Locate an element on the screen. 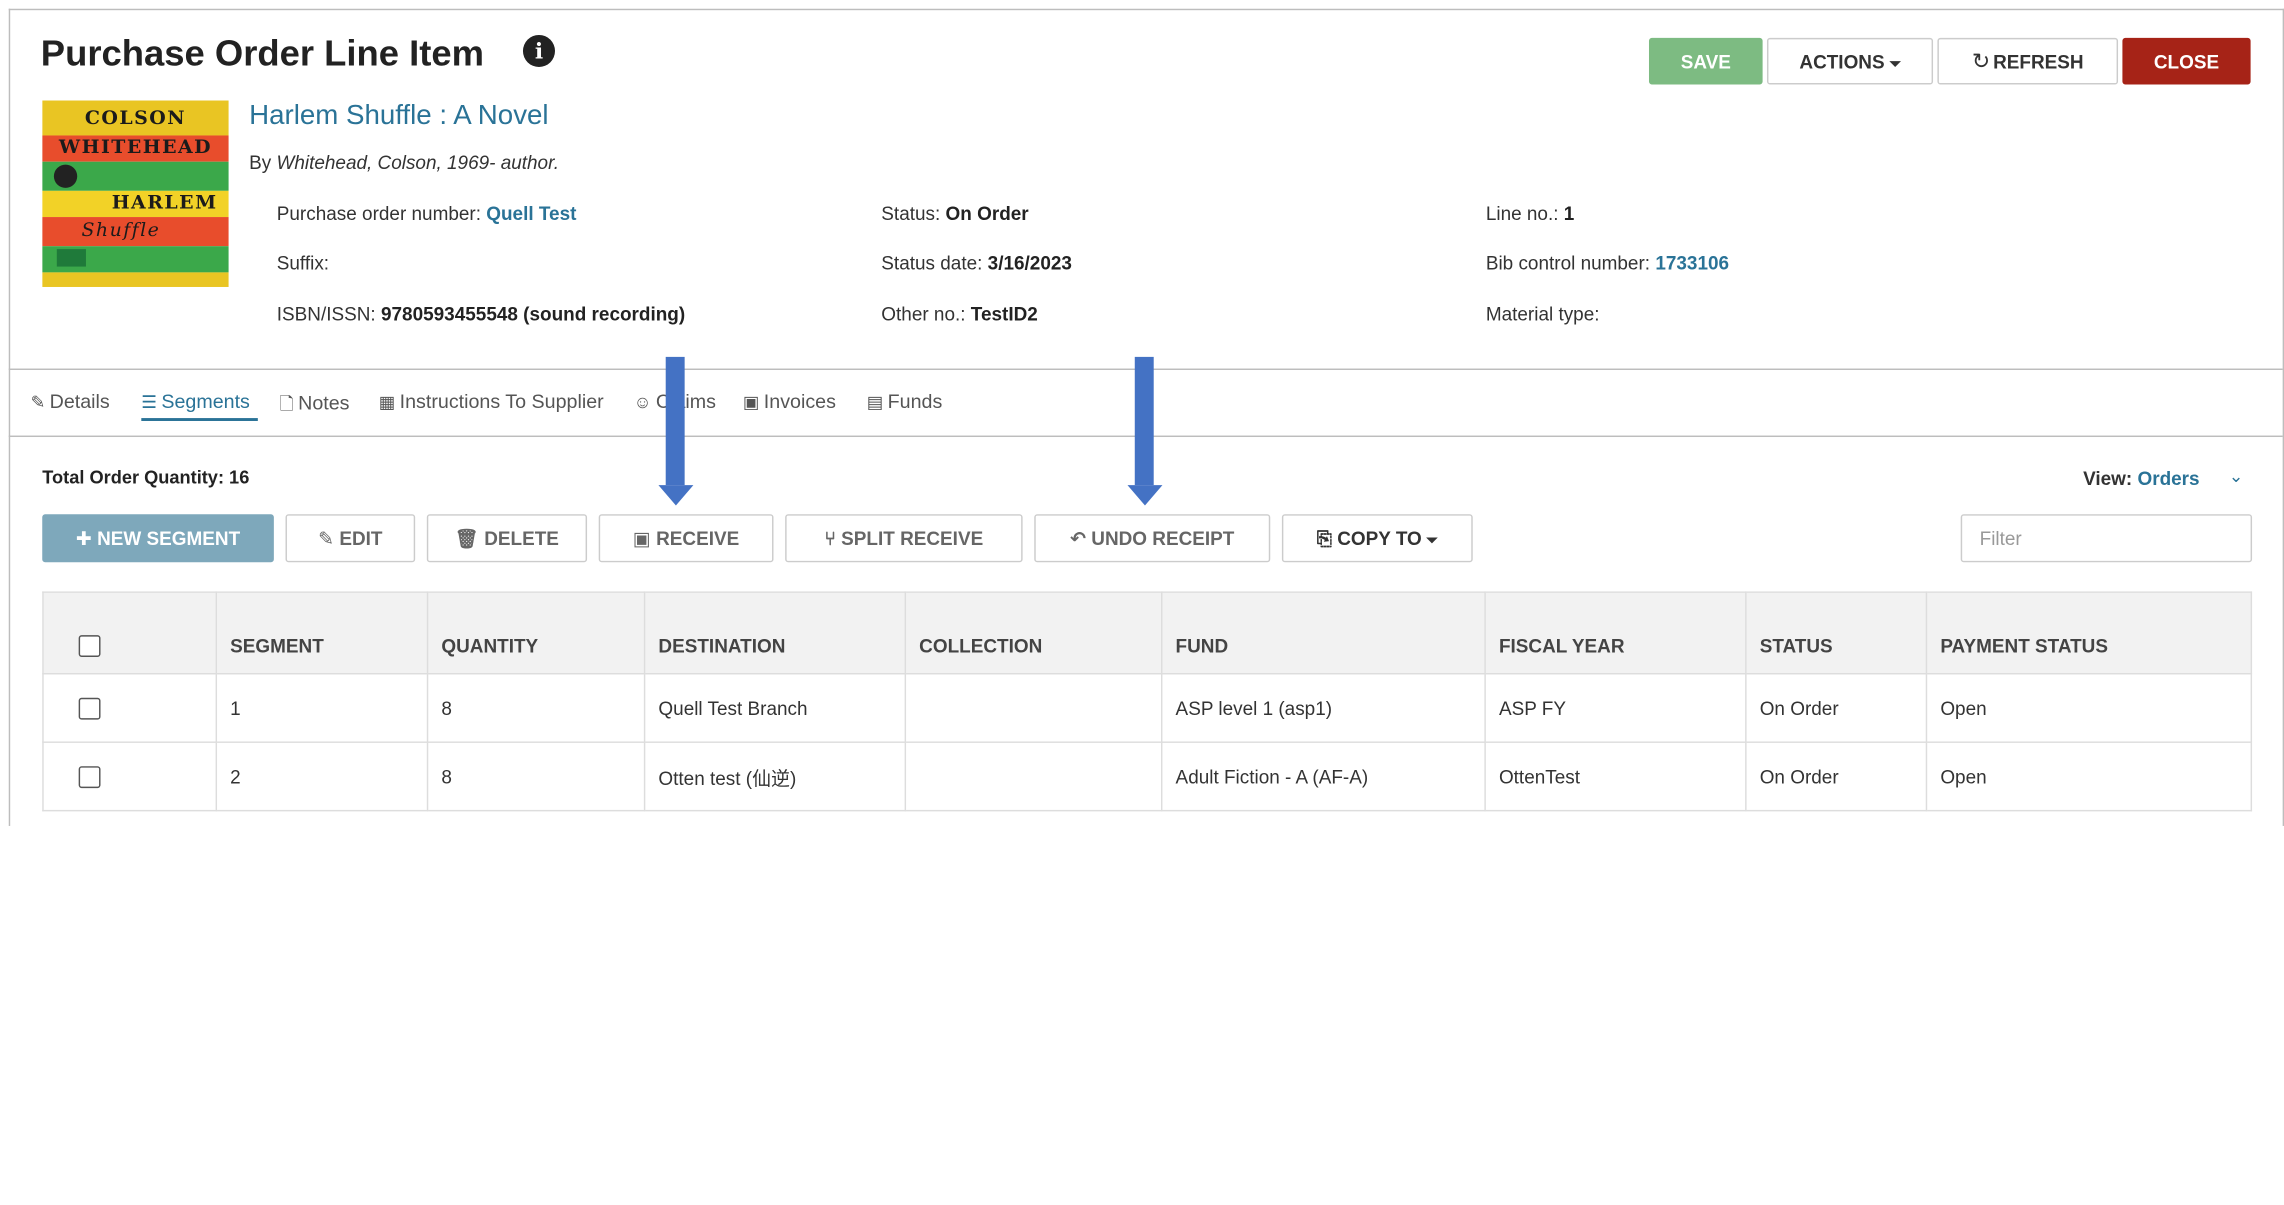 The image size is (2284, 1205). info-circle-icon: i is located at coordinates (539, 51).